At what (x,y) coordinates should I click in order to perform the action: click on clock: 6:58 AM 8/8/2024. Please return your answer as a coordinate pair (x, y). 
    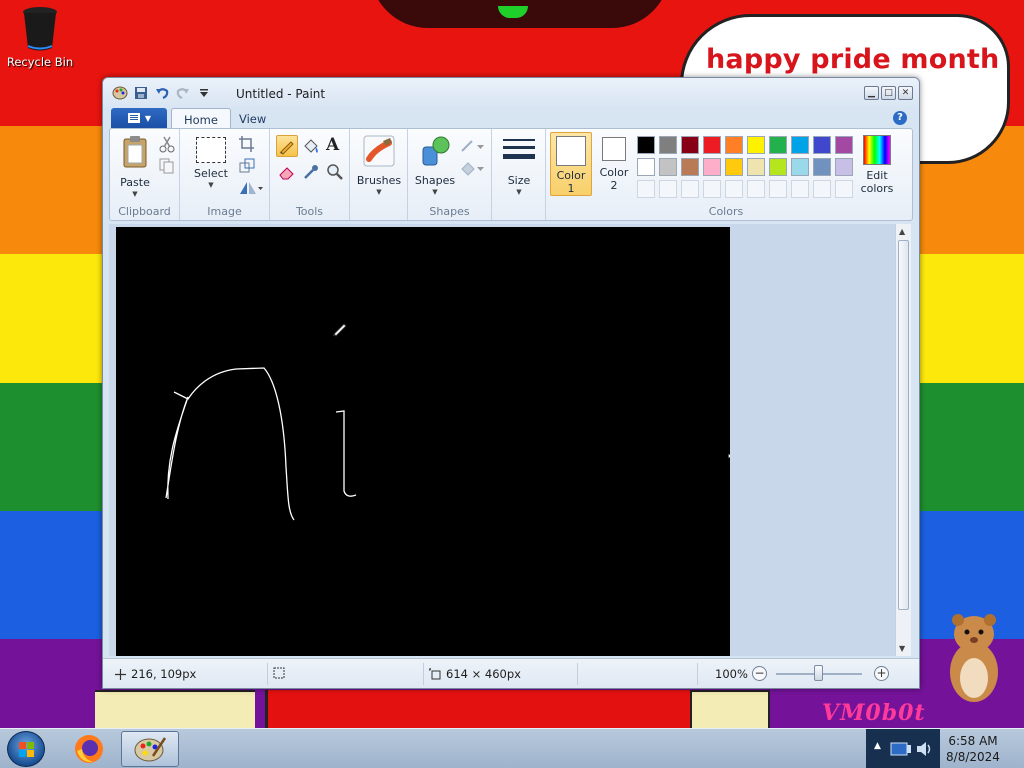
    Looking at the image, I should click on (973, 749).